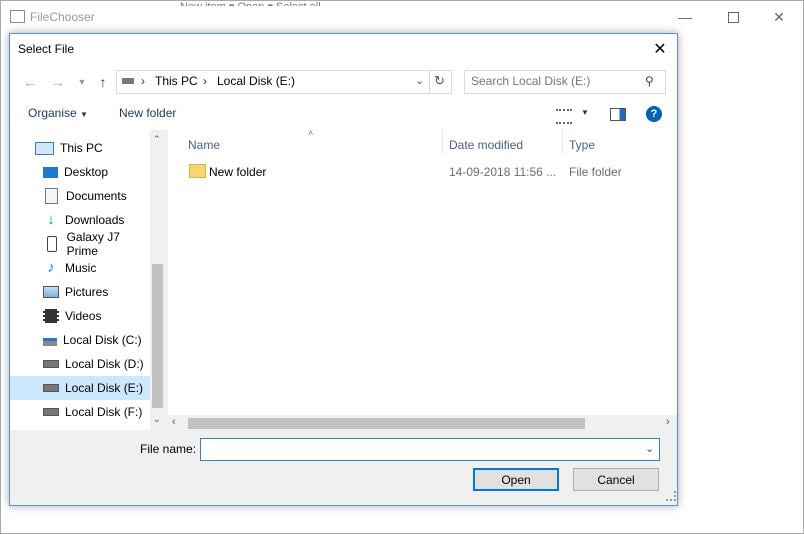 This screenshot has height=534, width=804. Describe the element at coordinates (343, 115) in the screenshot. I see `command-toolbar: Organise ▼ New folder ▼ ?` at that location.